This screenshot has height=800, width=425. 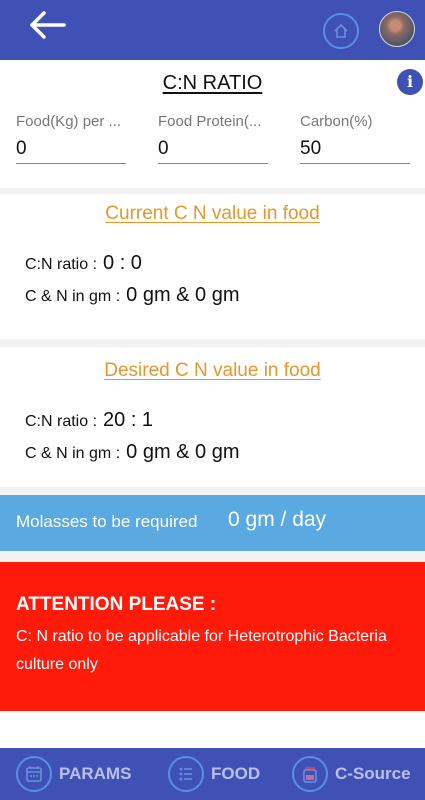 I want to click on food-protein-field: Food Protein(... 0, so click(x=213, y=138).